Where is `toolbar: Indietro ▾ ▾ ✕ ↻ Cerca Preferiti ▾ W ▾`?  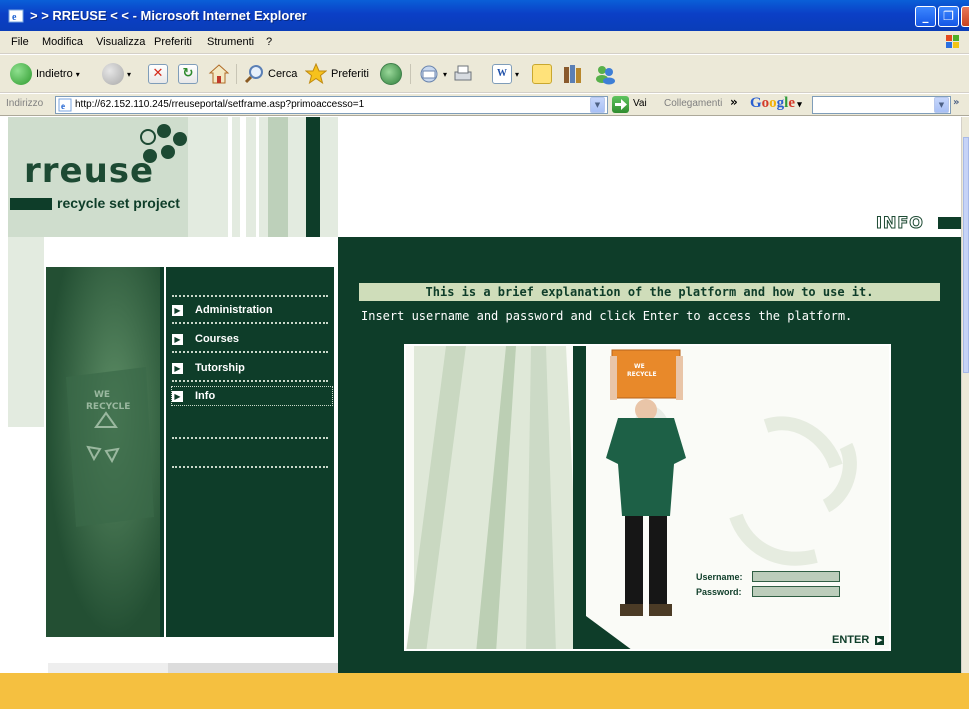 toolbar: Indietro ▾ ▾ ✕ ↻ Cerca Preferiti ▾ W ▾ is located at coordinates (484, 74).